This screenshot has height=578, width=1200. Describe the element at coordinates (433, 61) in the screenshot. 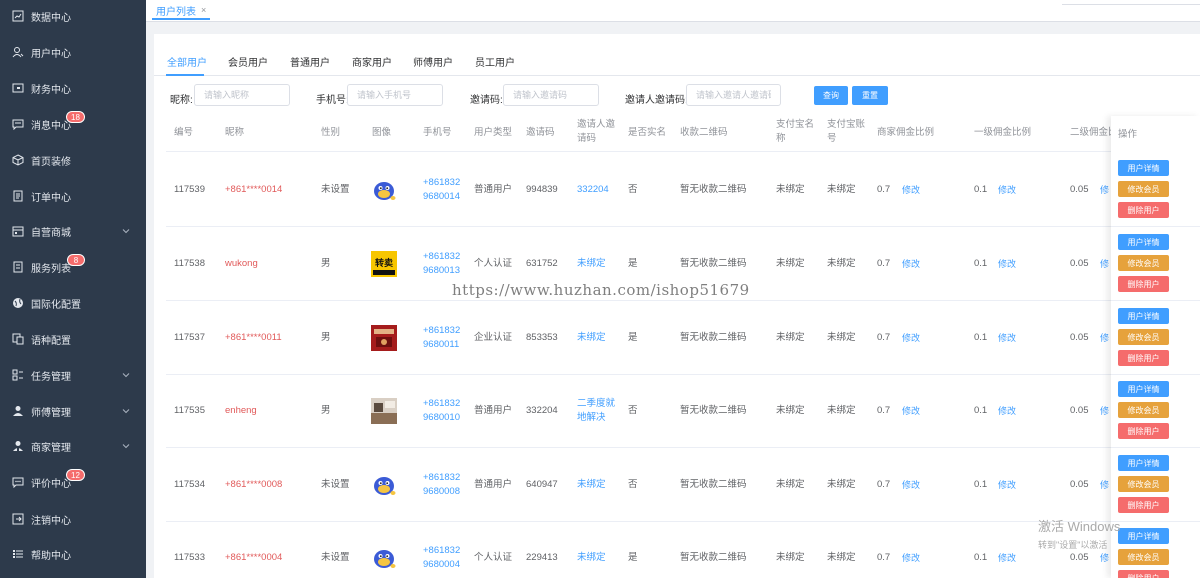

I see `tab-master-users: 师傅用户` at that location.